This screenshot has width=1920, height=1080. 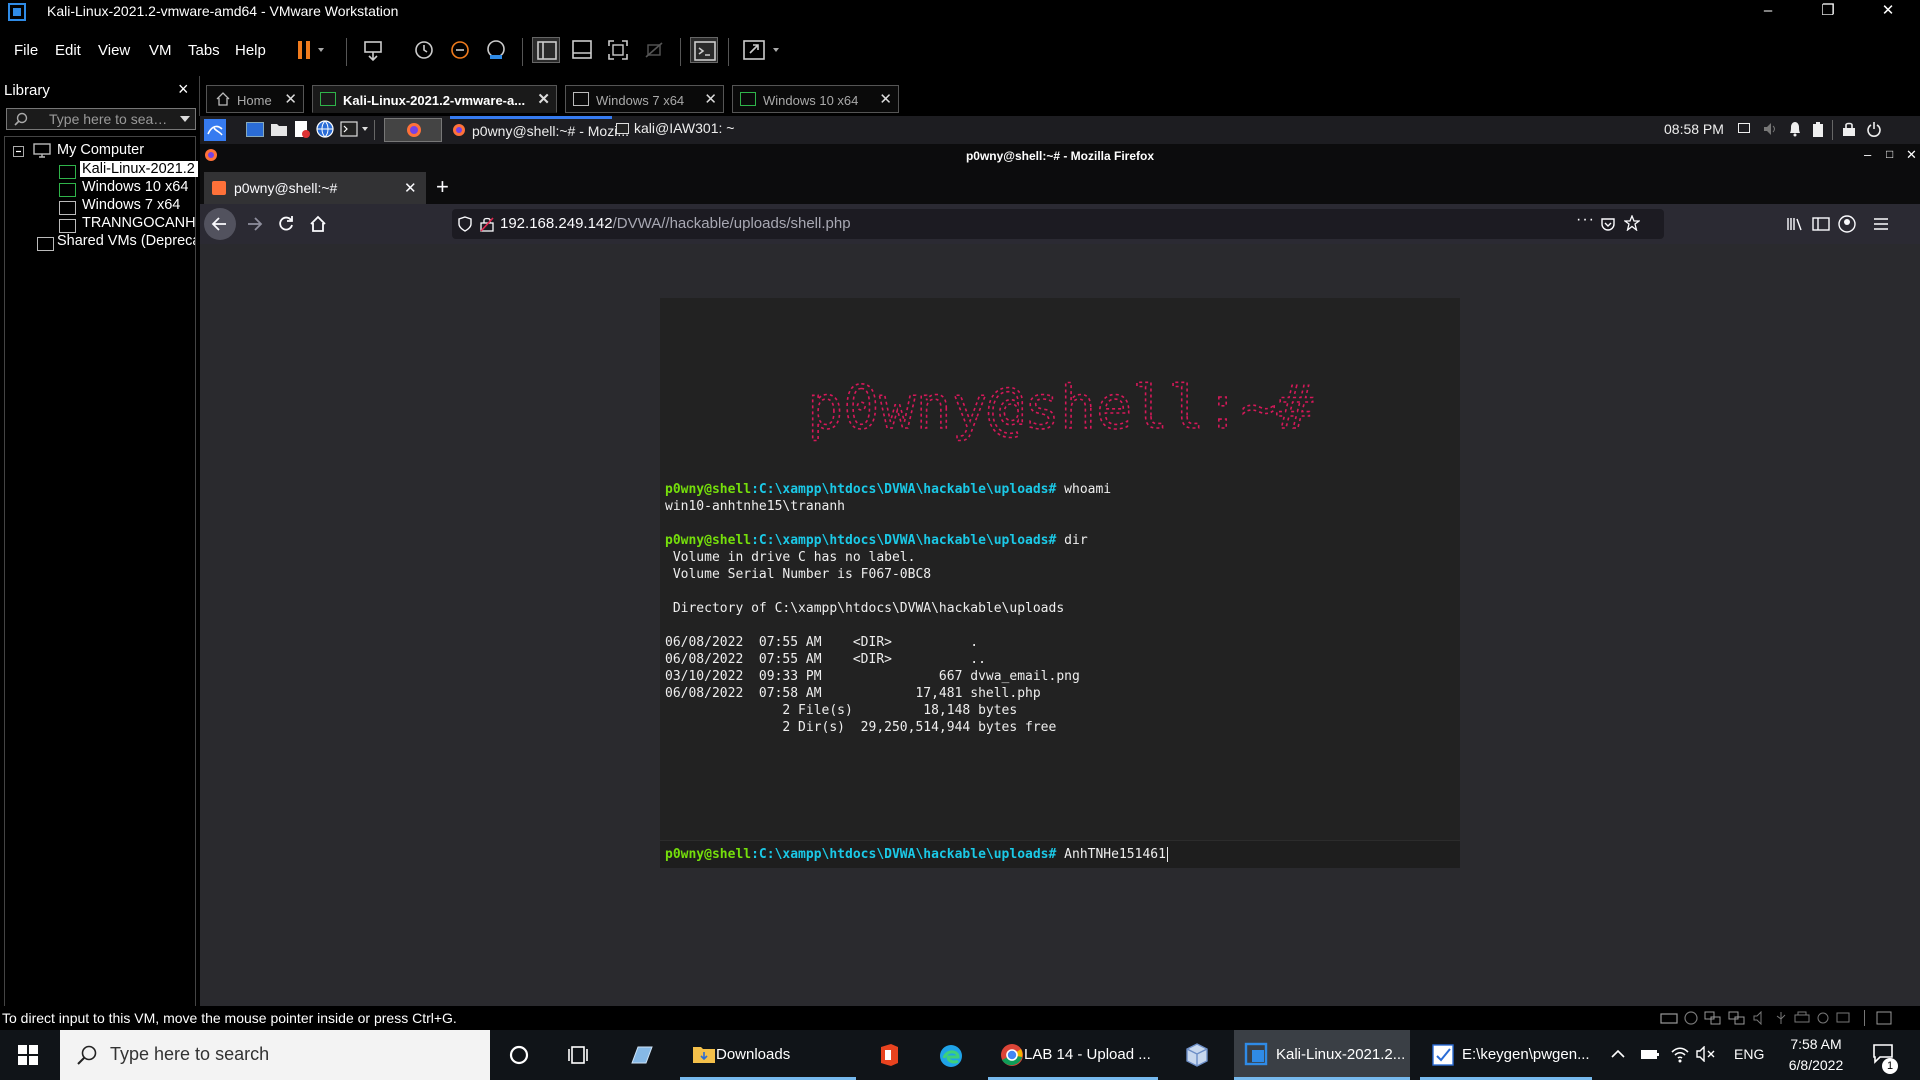 What do you see at coordinates (68, 50) in the screenshot?
I see `menu-edit: Edit` at bounding box center [68, 50].